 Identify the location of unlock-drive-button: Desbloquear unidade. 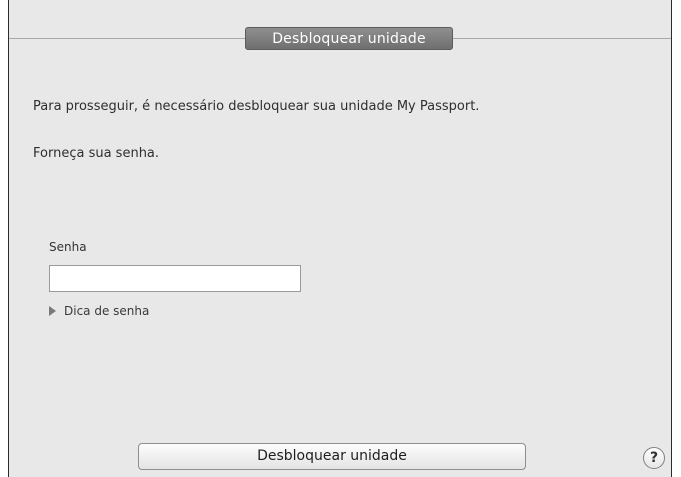
(332, 456).